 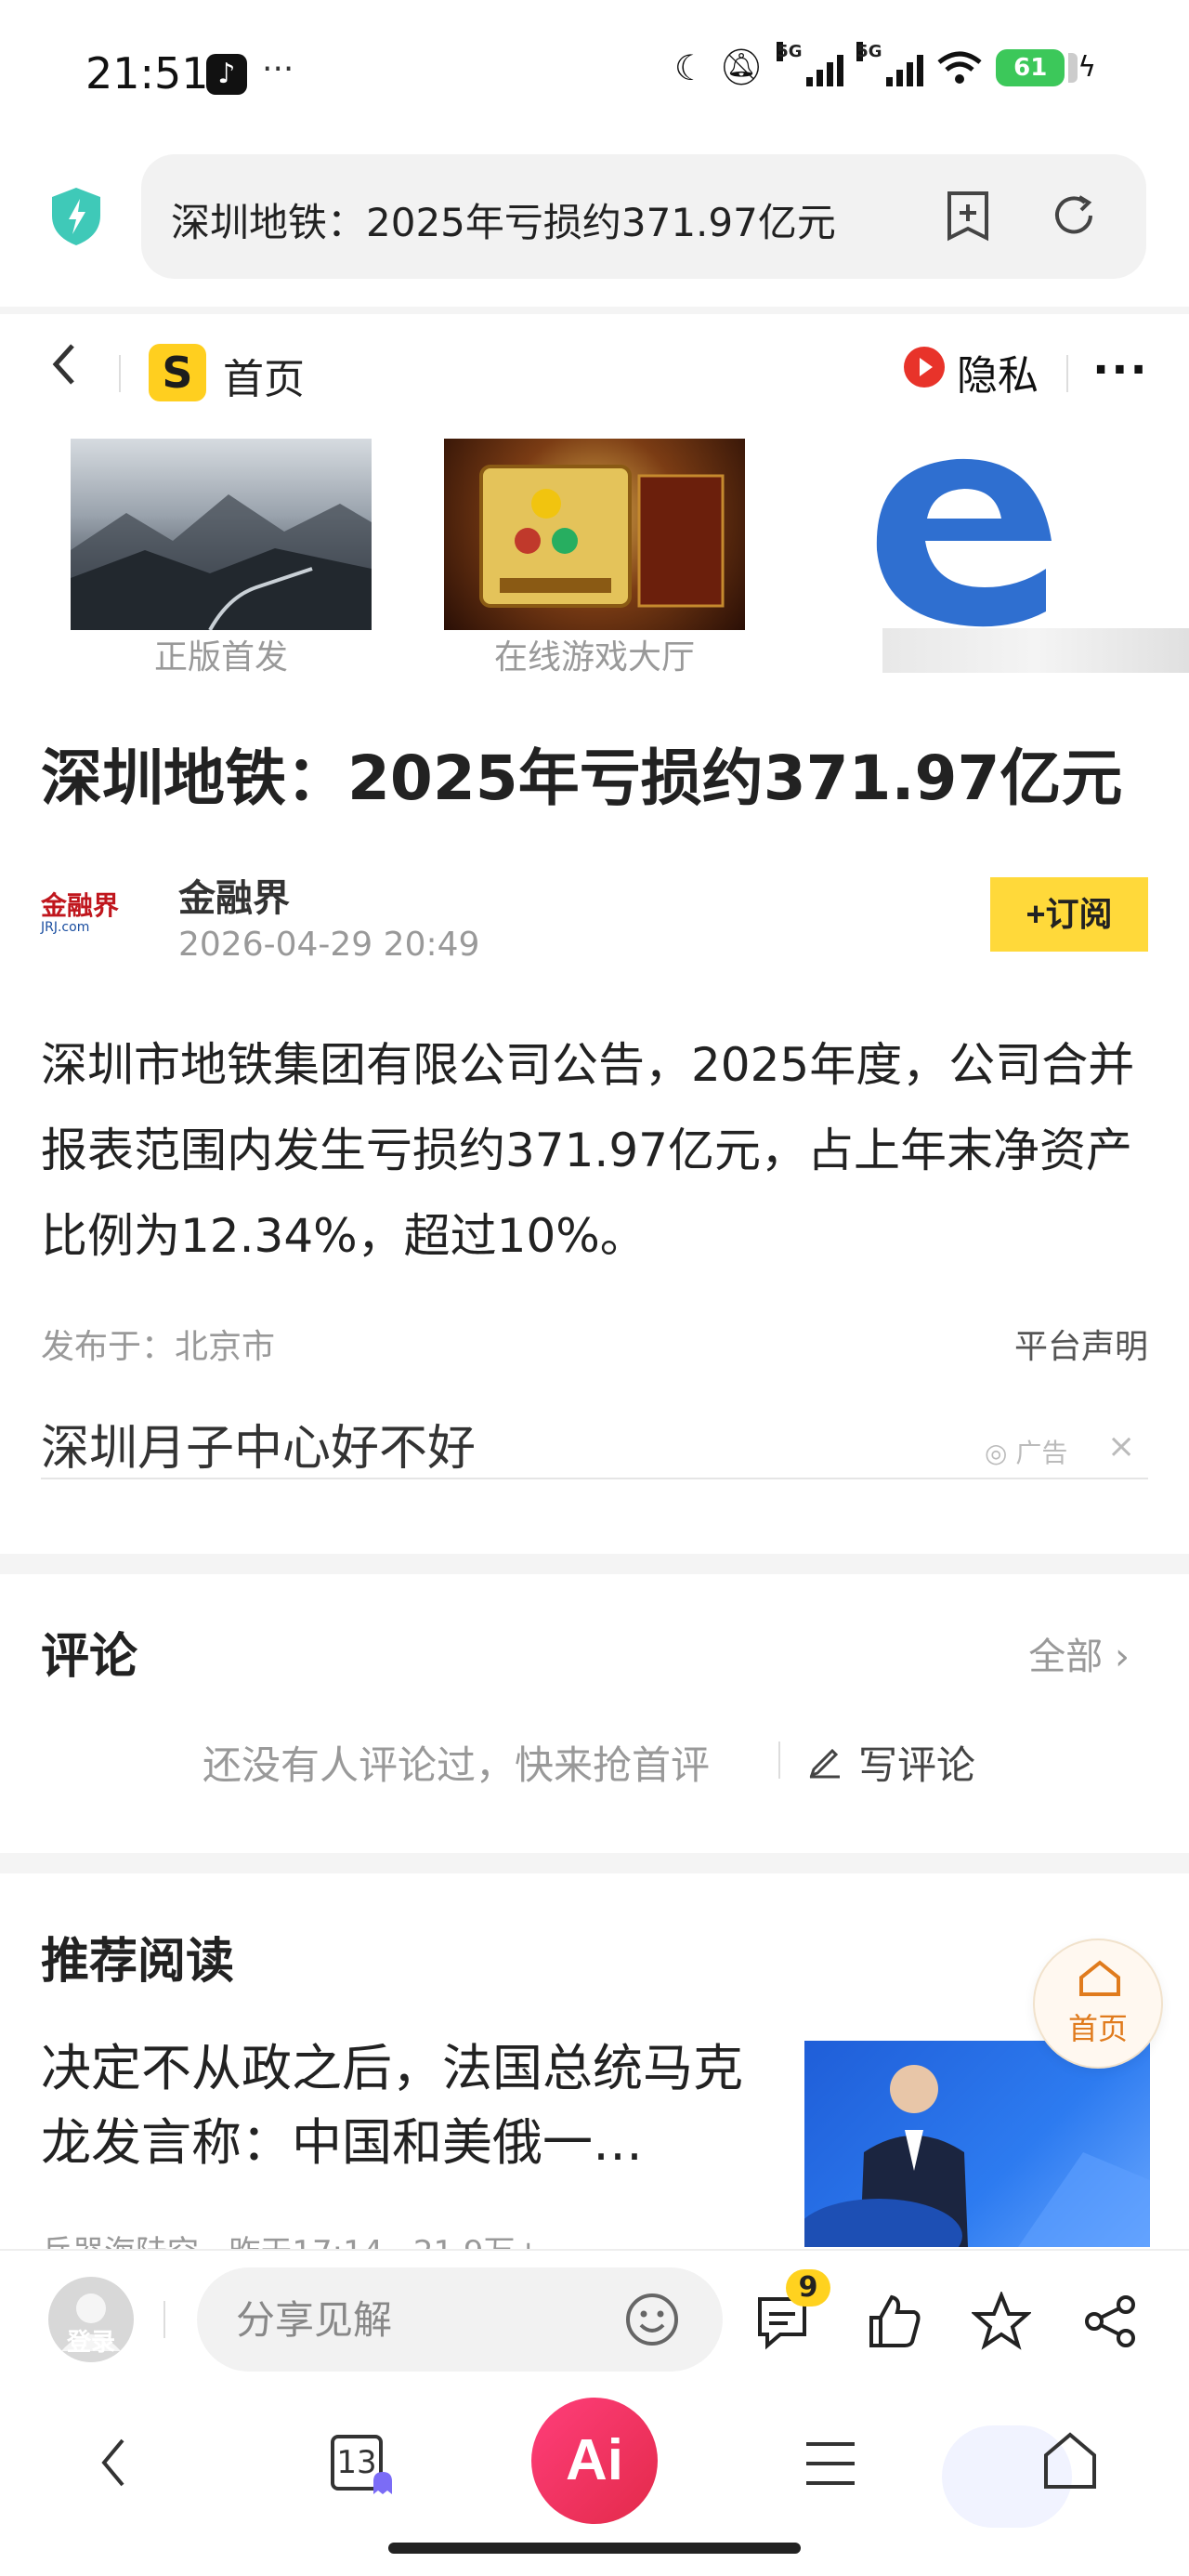 I want to click on author-logo: 金融界 JRJ.com, so click(x=85, y=916).